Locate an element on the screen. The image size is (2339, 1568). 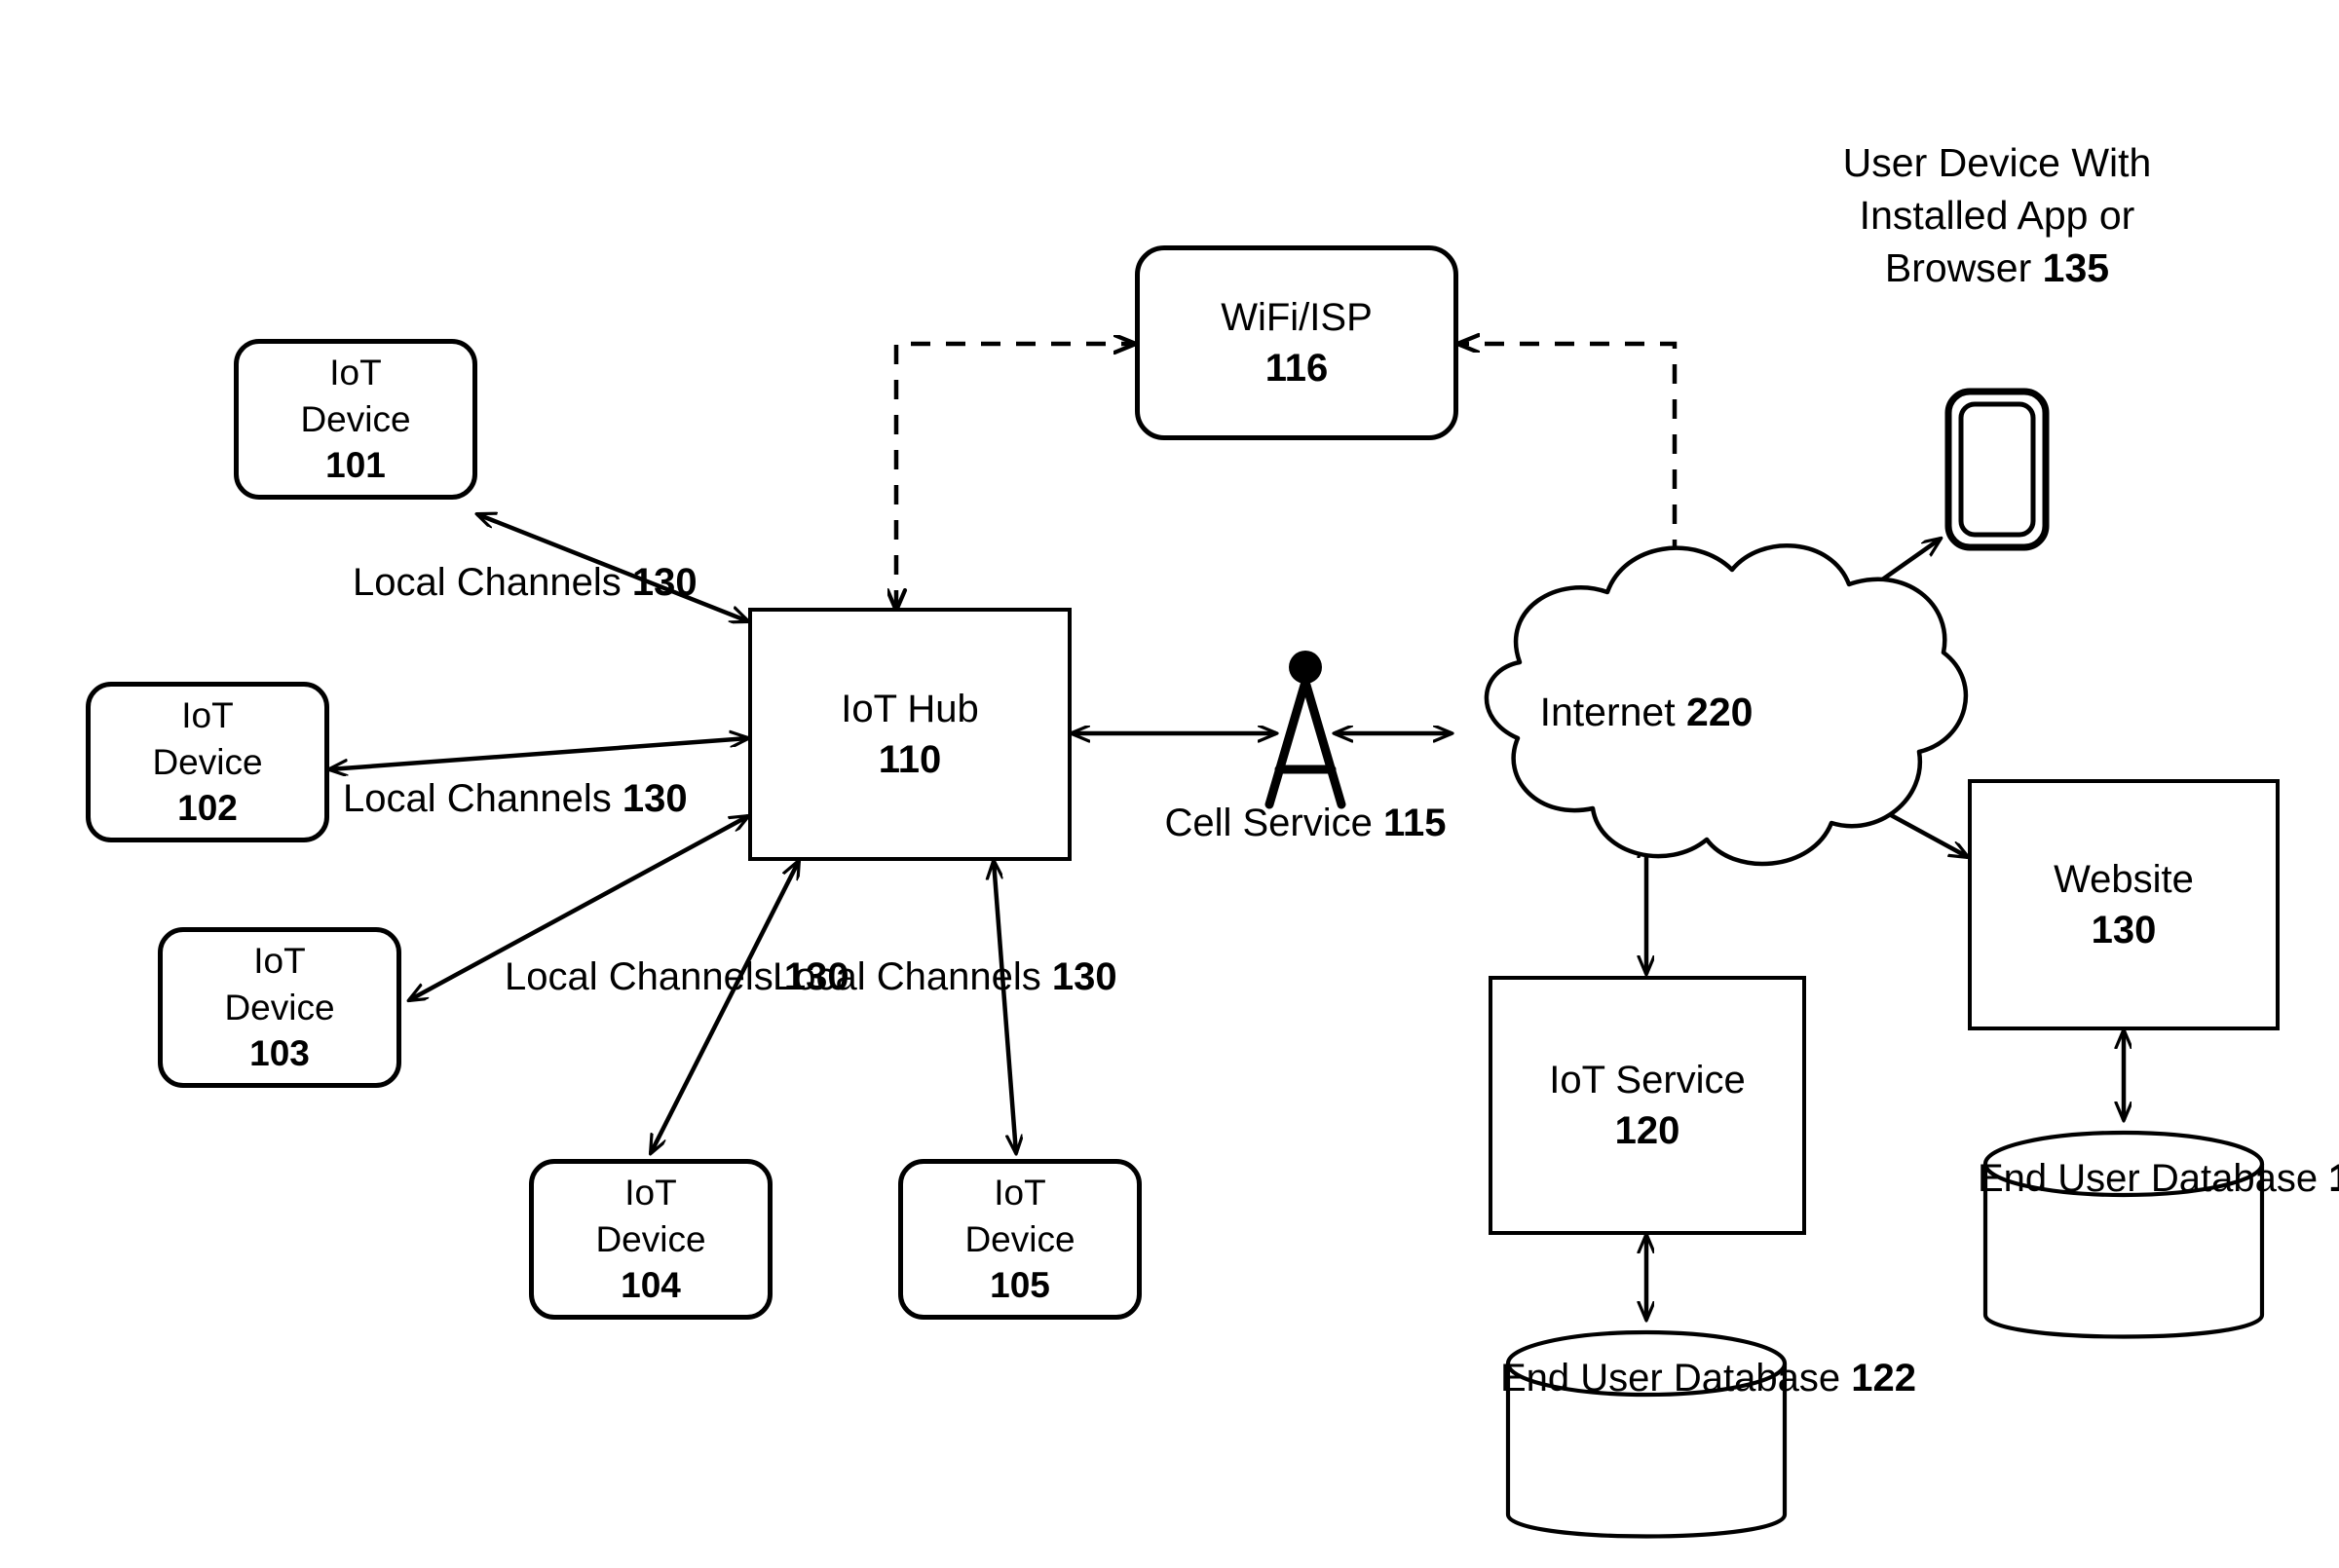
edge-internet-wifi-dashed is located at coordinates (1567, 486).